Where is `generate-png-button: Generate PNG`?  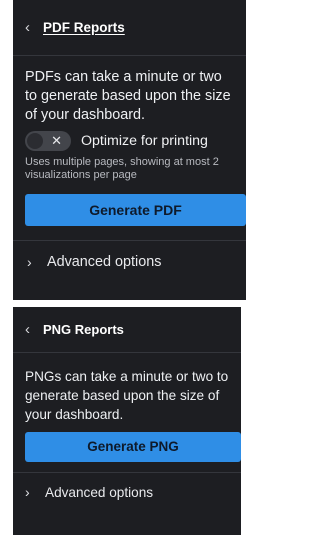 generate-png-button: Generate PNG is located at coordinates (133, 447).